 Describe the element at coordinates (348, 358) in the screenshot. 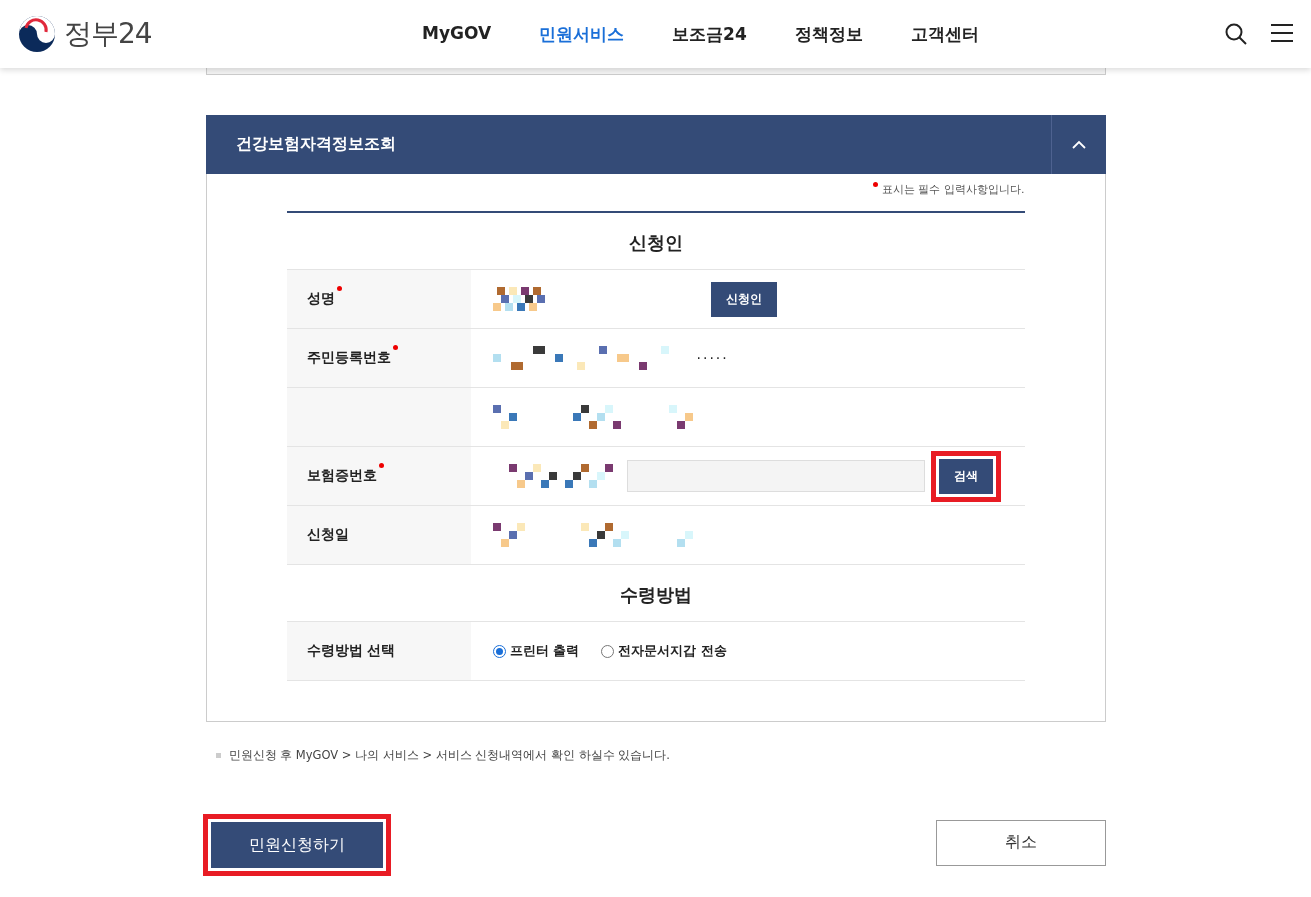

I see `field-label: 주민등록번호` at that location.